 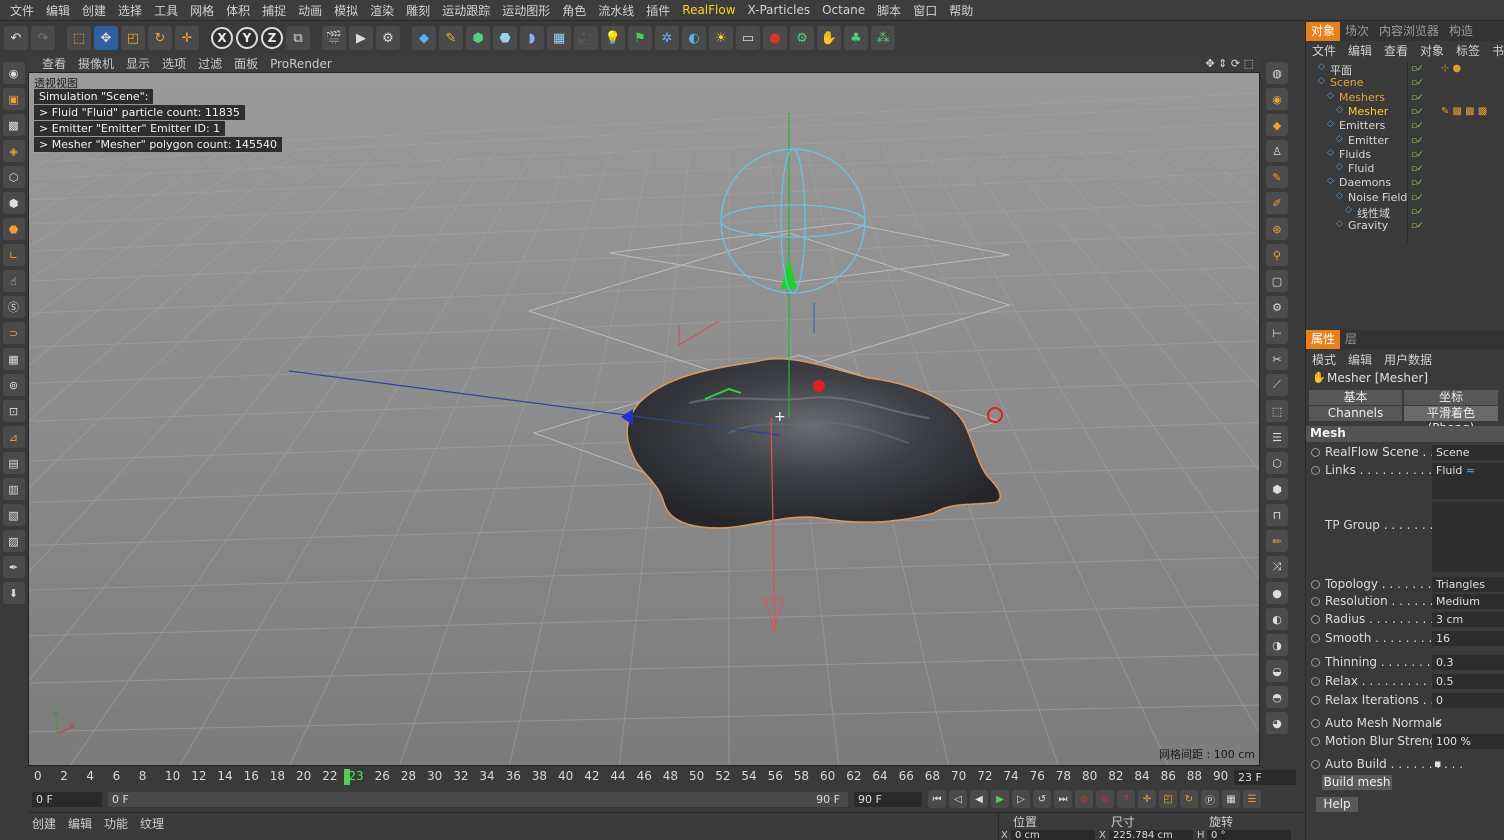 I want to click on menu-item: 文件, so click(x=22, y=10).